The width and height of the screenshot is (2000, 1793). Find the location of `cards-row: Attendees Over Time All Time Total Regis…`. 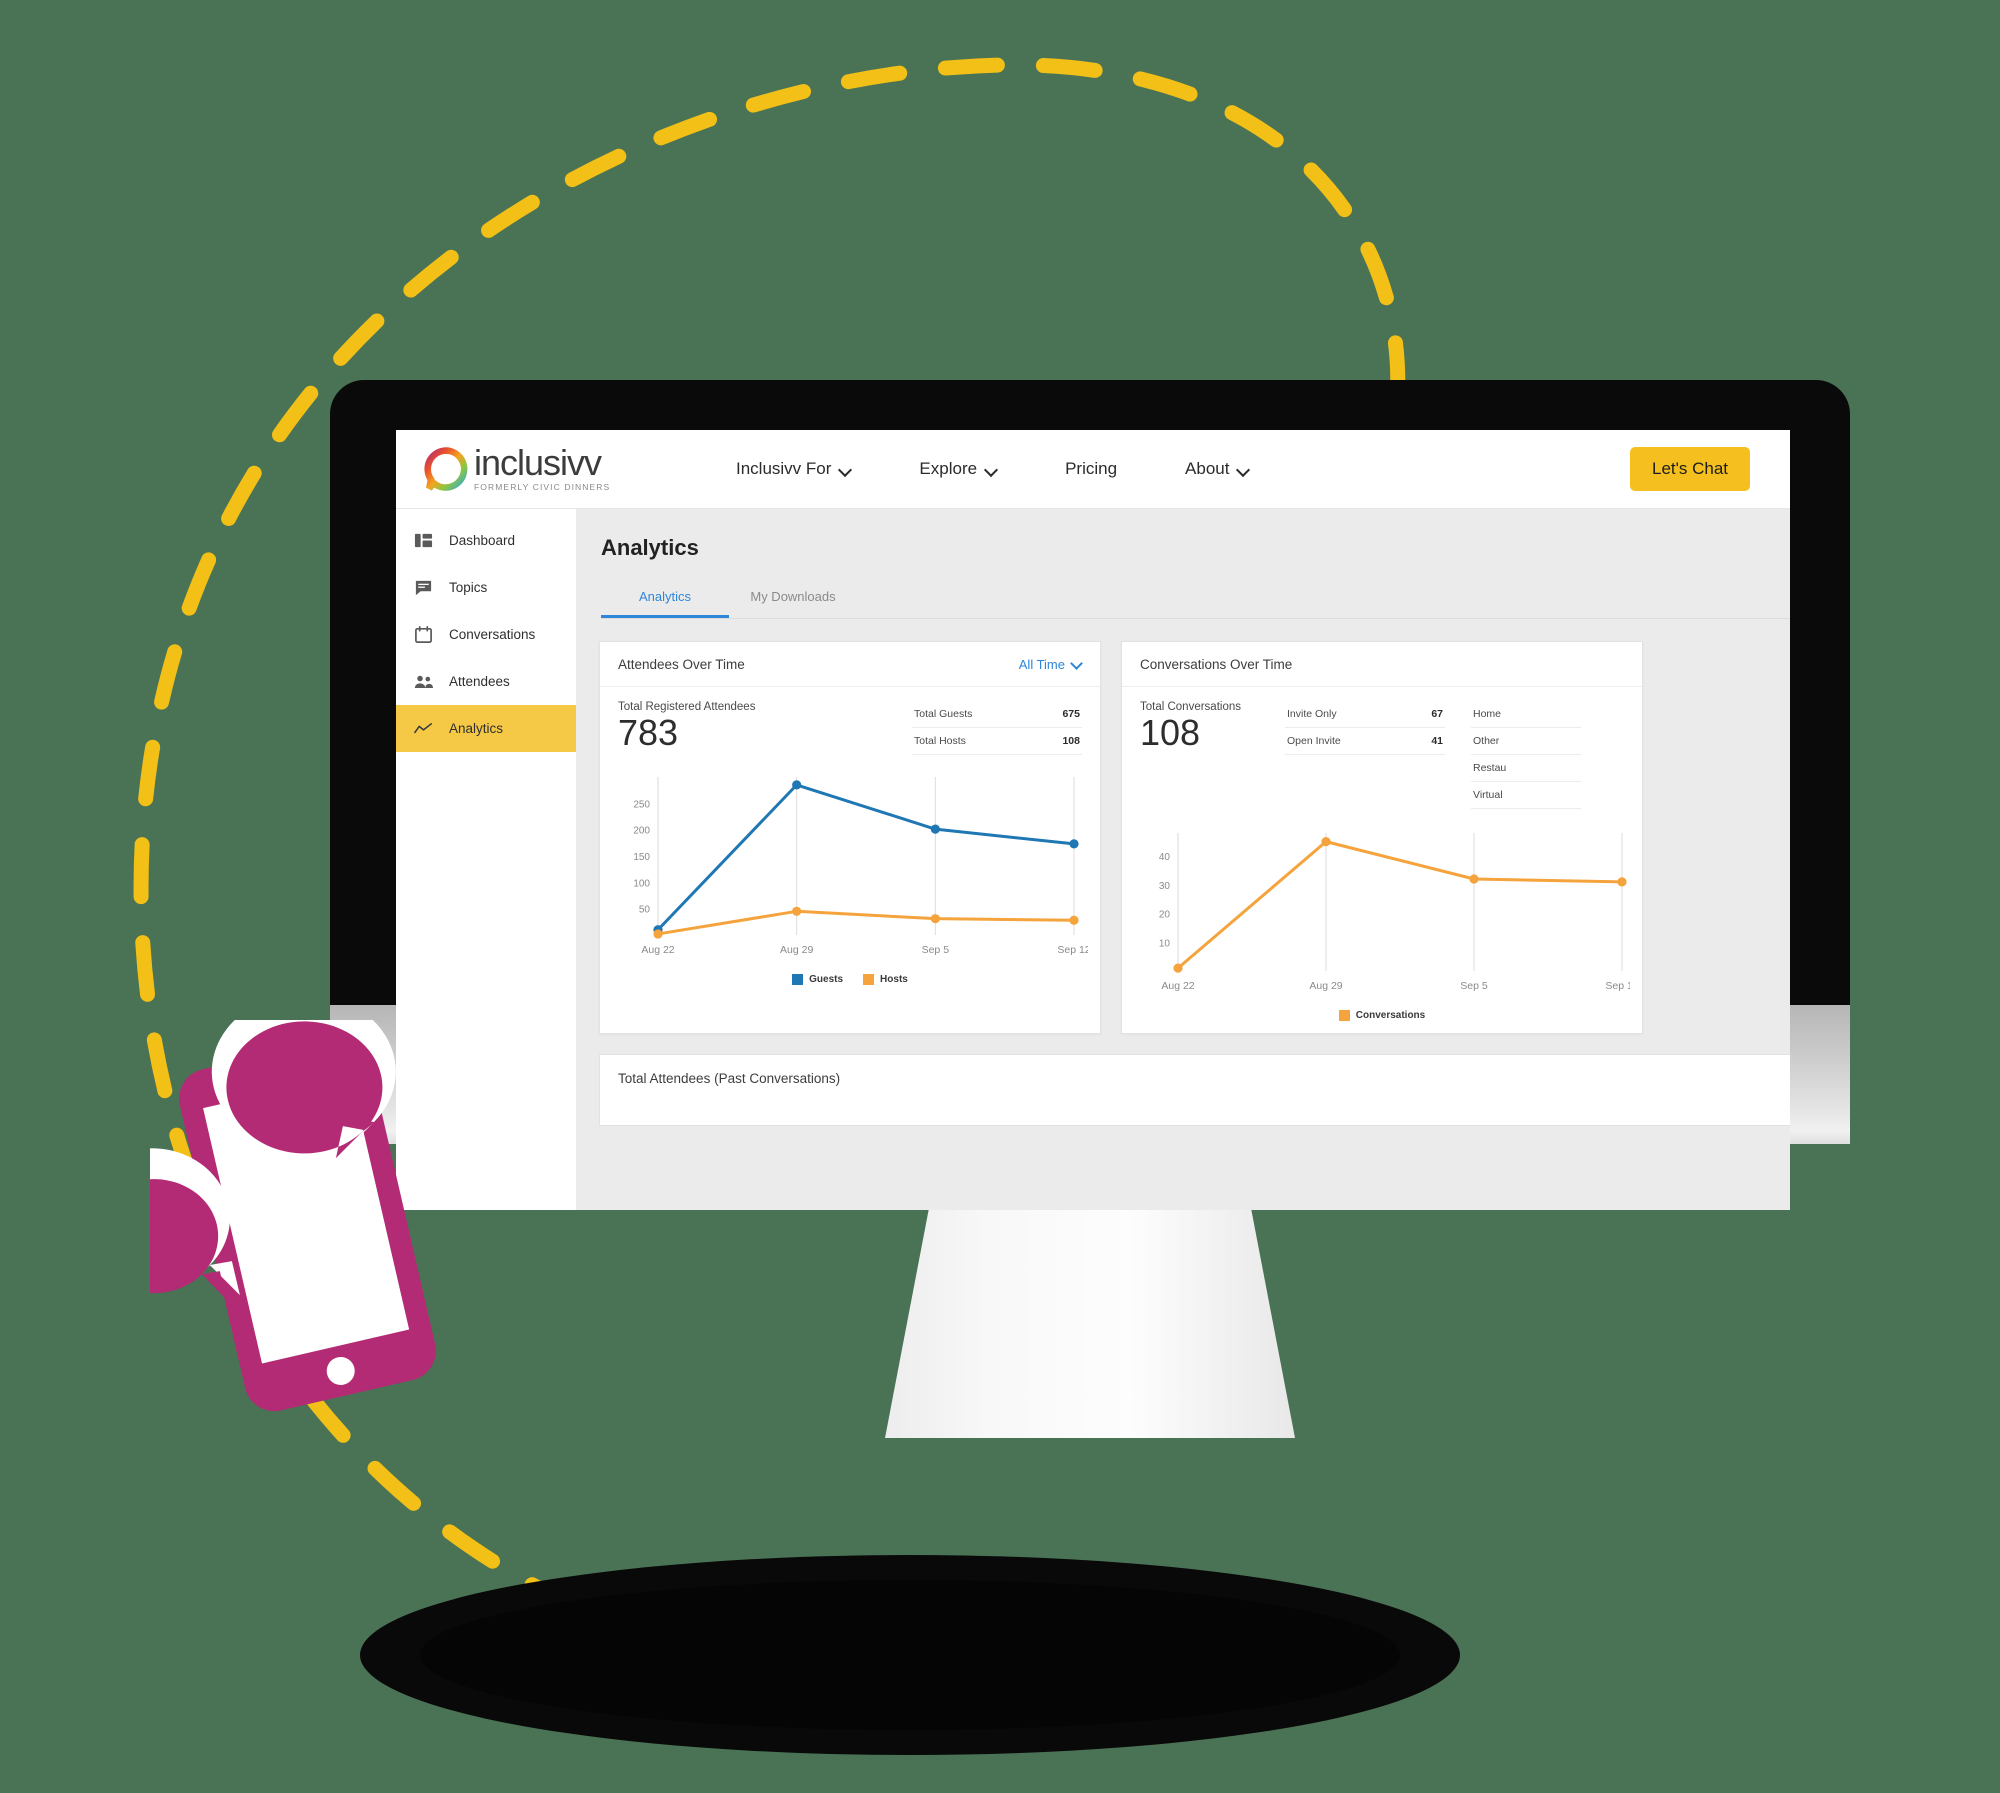

cards-row: Attendees Over Time All Time Total Regis… is located at coordinates (1183, 826).